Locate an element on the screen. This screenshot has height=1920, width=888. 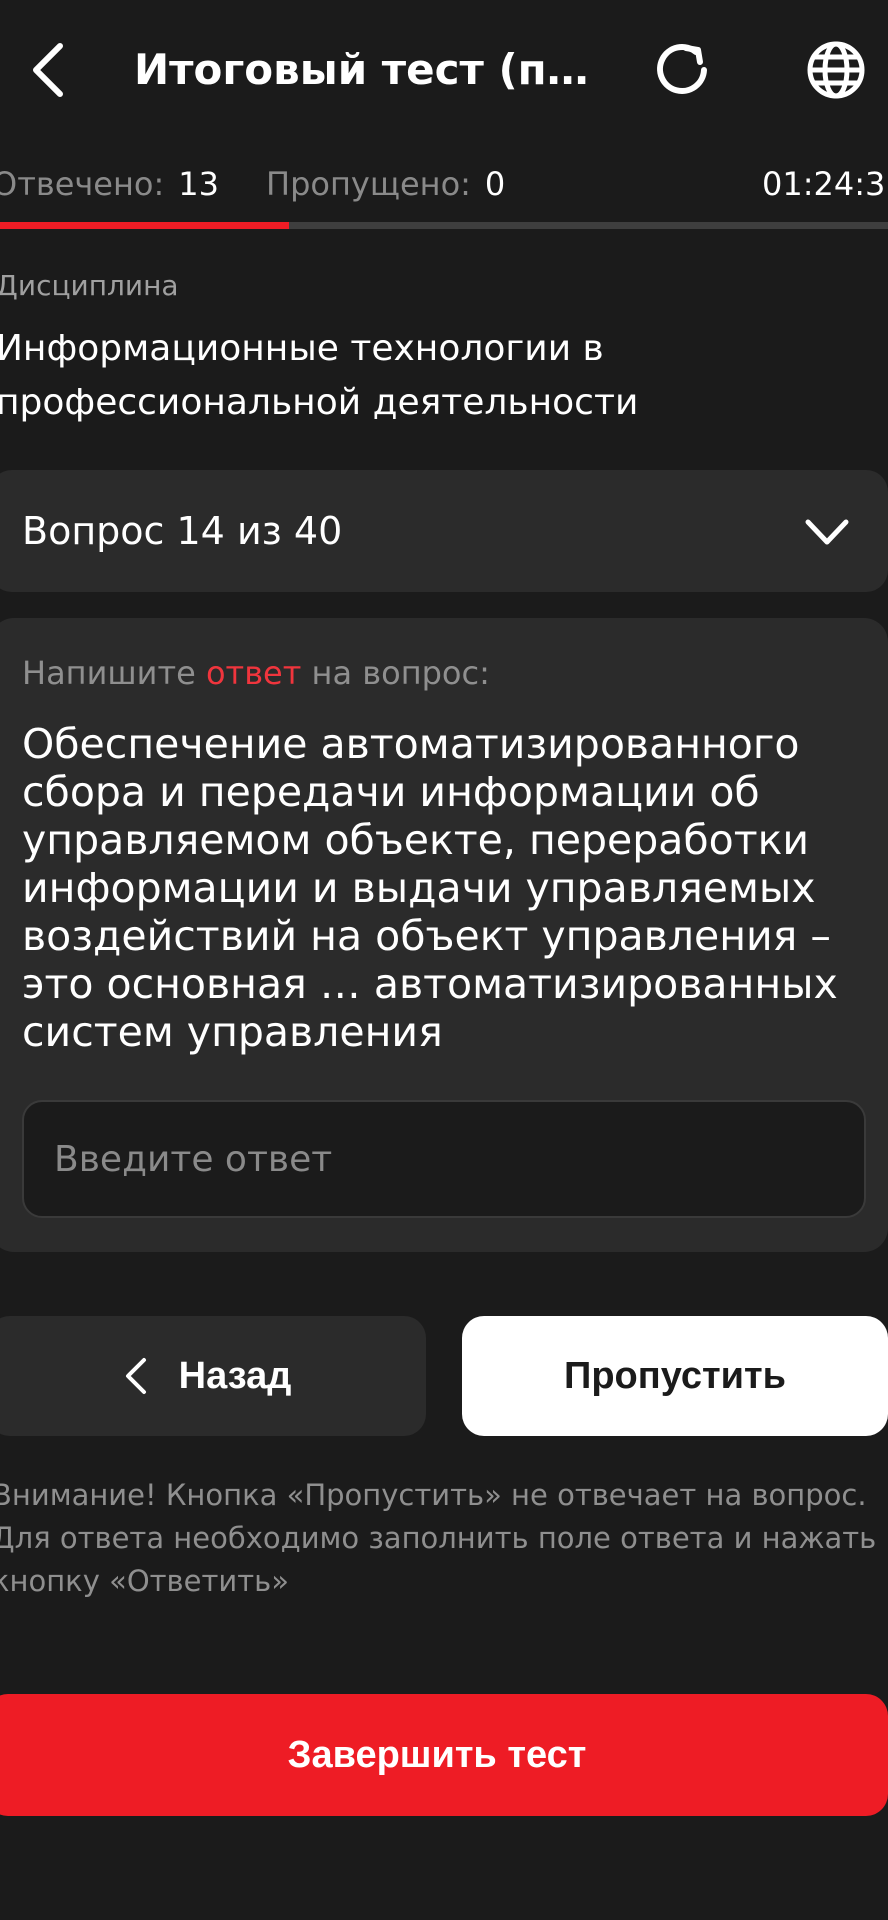
language-button is located at coordinates (836, 70).